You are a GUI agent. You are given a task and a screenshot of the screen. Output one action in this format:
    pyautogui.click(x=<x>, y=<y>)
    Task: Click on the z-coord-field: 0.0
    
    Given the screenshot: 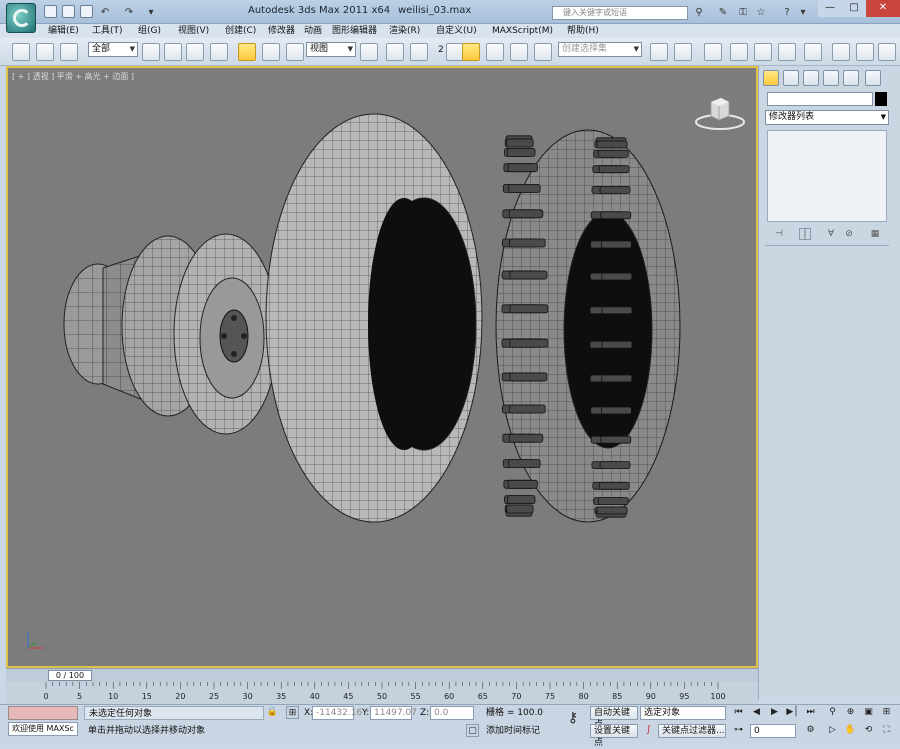 What is the action you would take?
    pyautogui.click(x=452, y=713)
    